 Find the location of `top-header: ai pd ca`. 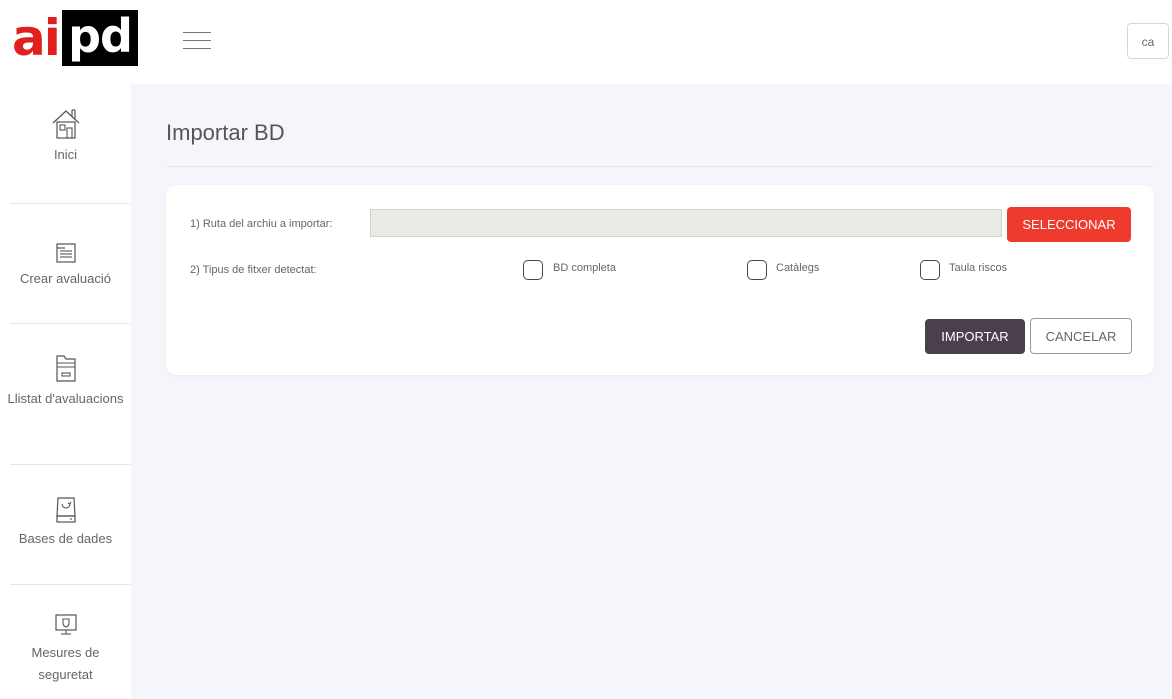

top-header: ai pd ca is located at coordinates (586, 42).